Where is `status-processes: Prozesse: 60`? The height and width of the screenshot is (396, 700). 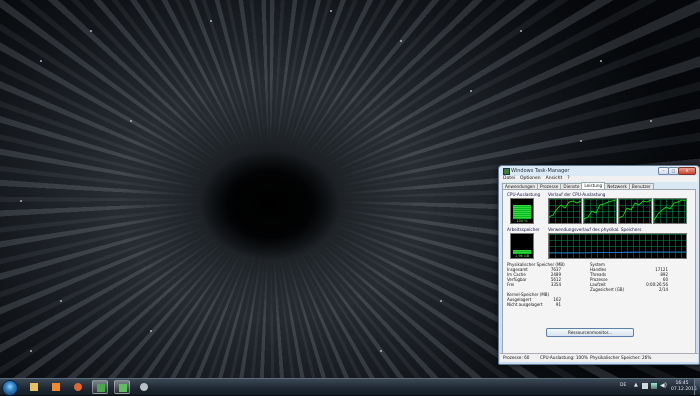
status-processes: Prozesse: 60 is located at coordinates (516, 357).